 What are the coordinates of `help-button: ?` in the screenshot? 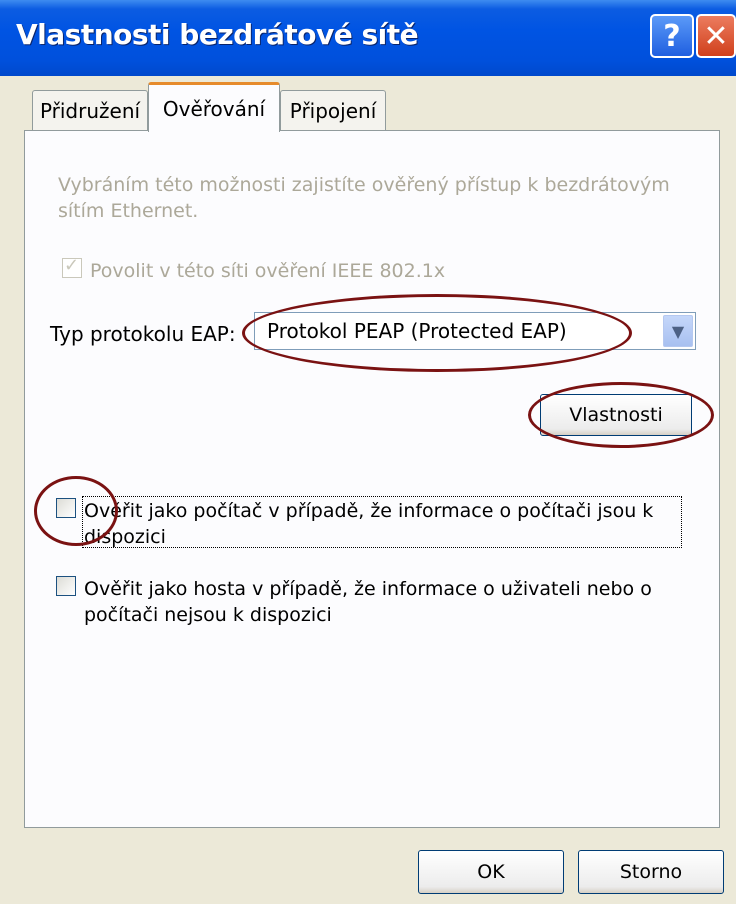 It's located at (672, 36).